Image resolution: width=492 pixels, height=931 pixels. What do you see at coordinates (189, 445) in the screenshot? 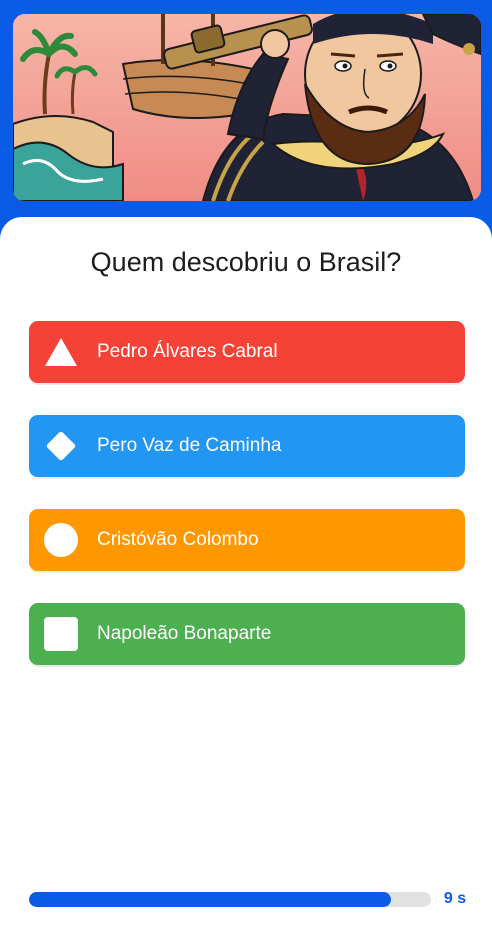
I see `answer-label: Pero Vaz de Caminha` at bounding box center [189, 445].